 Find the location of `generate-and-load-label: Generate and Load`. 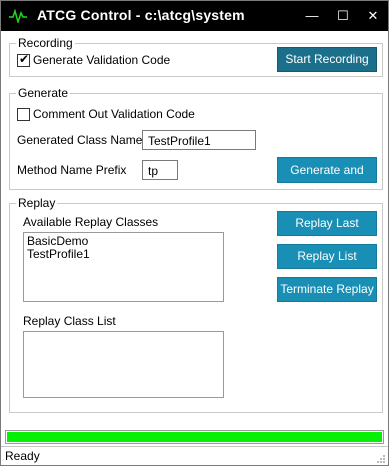

generate-and-load-label: Generate and Load is located at coordinates (327, 182).